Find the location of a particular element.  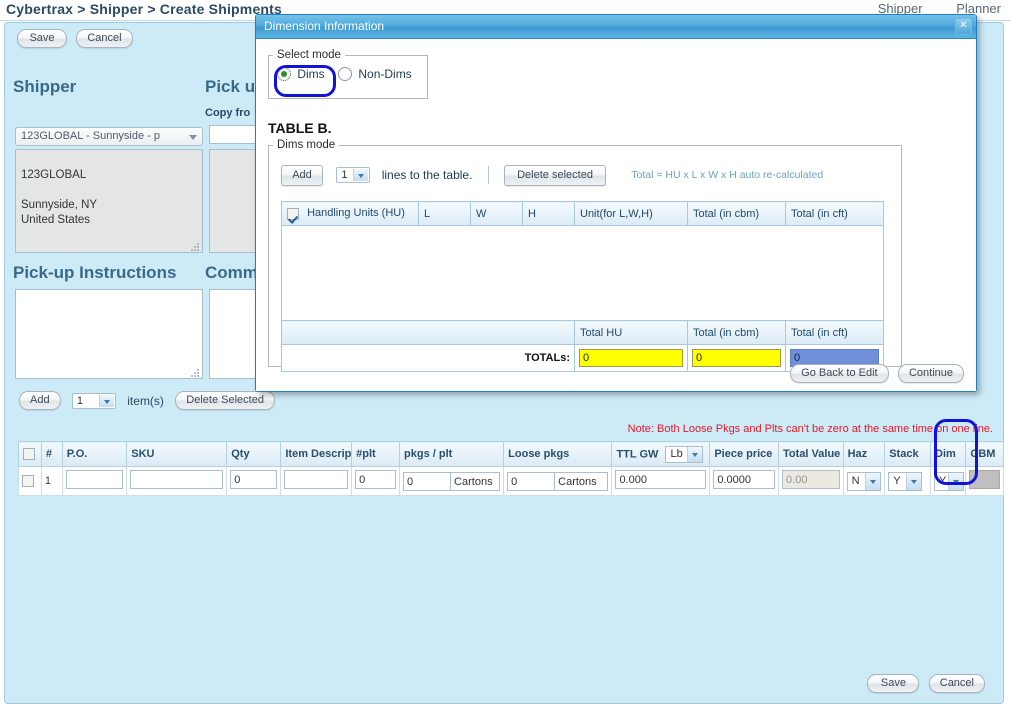

cell-plt: 0 is located at coordinates (376, 481).